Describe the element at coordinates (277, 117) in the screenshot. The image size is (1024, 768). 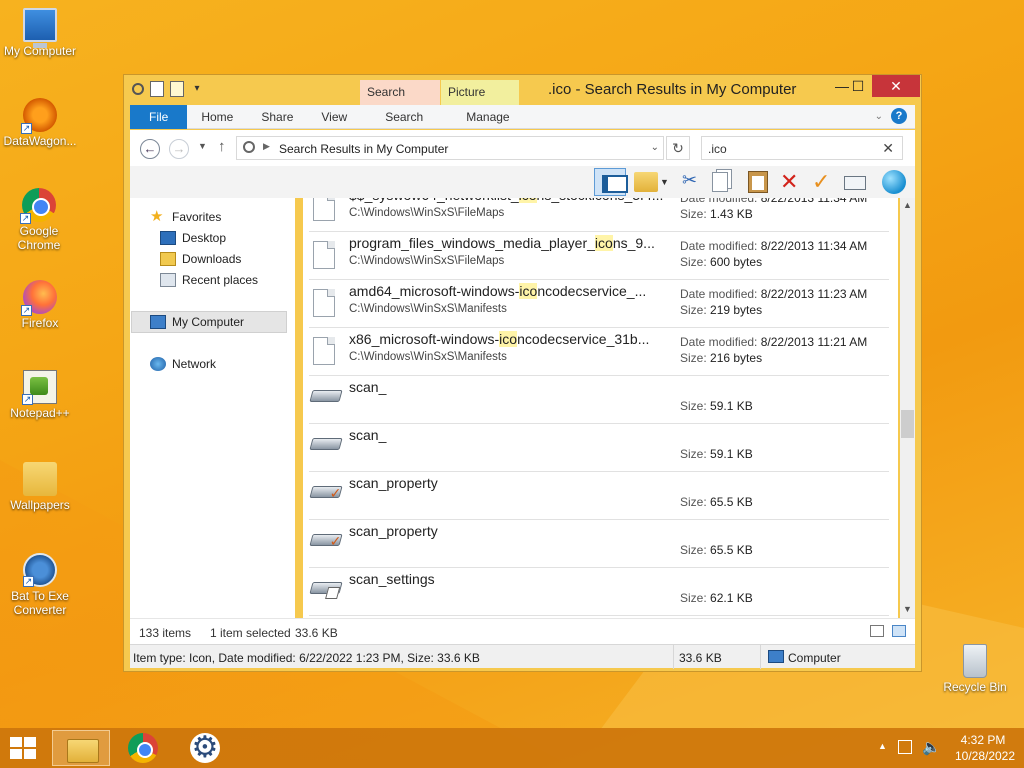
I see `tab-share: Share` at that location.